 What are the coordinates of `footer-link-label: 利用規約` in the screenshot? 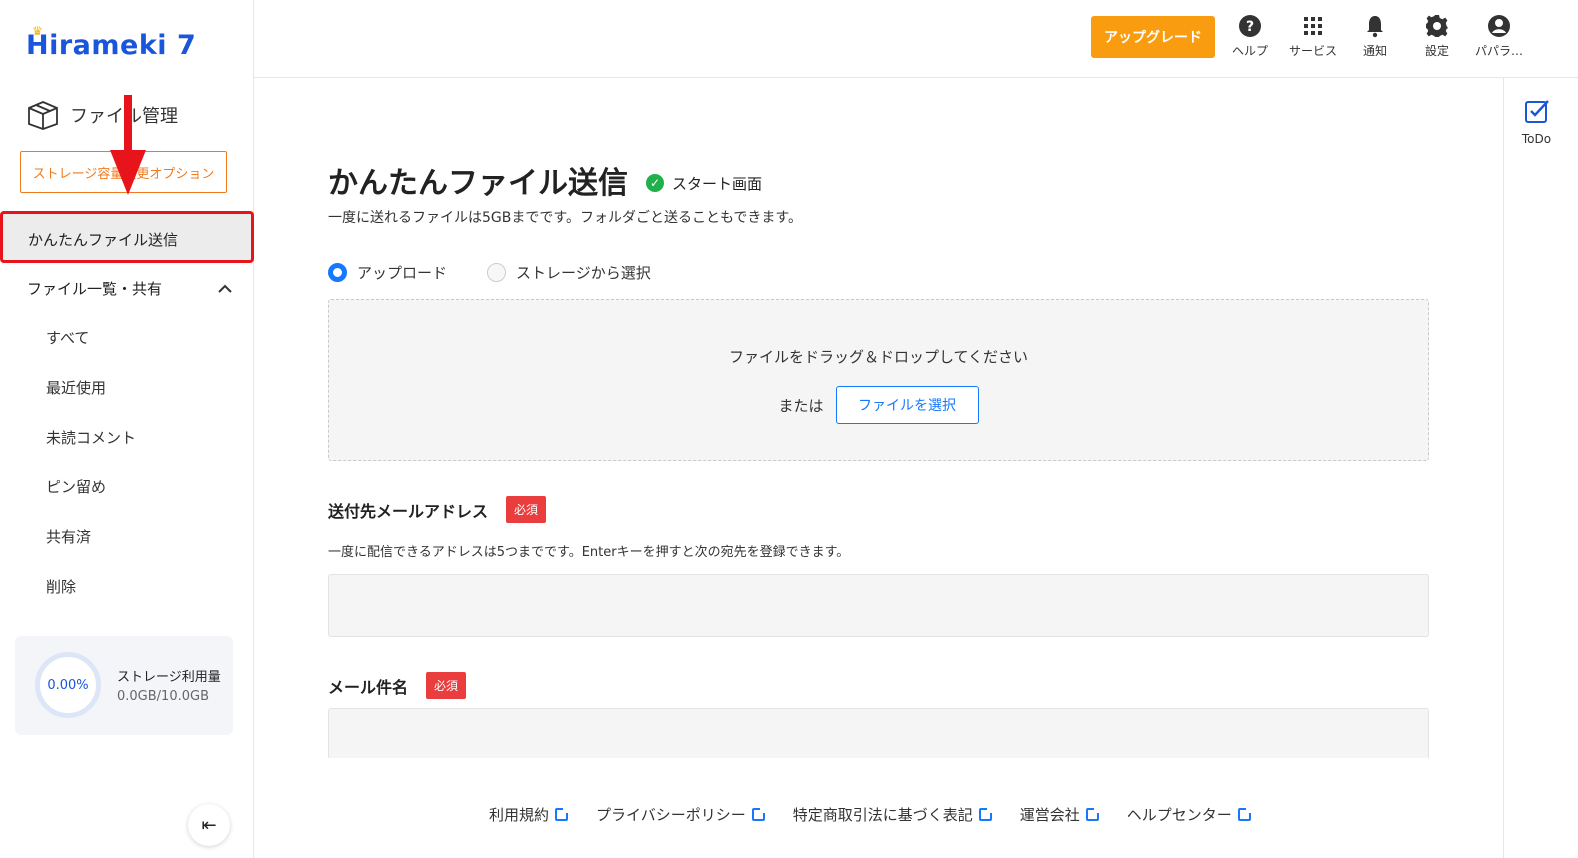 It's located at (519, 815).